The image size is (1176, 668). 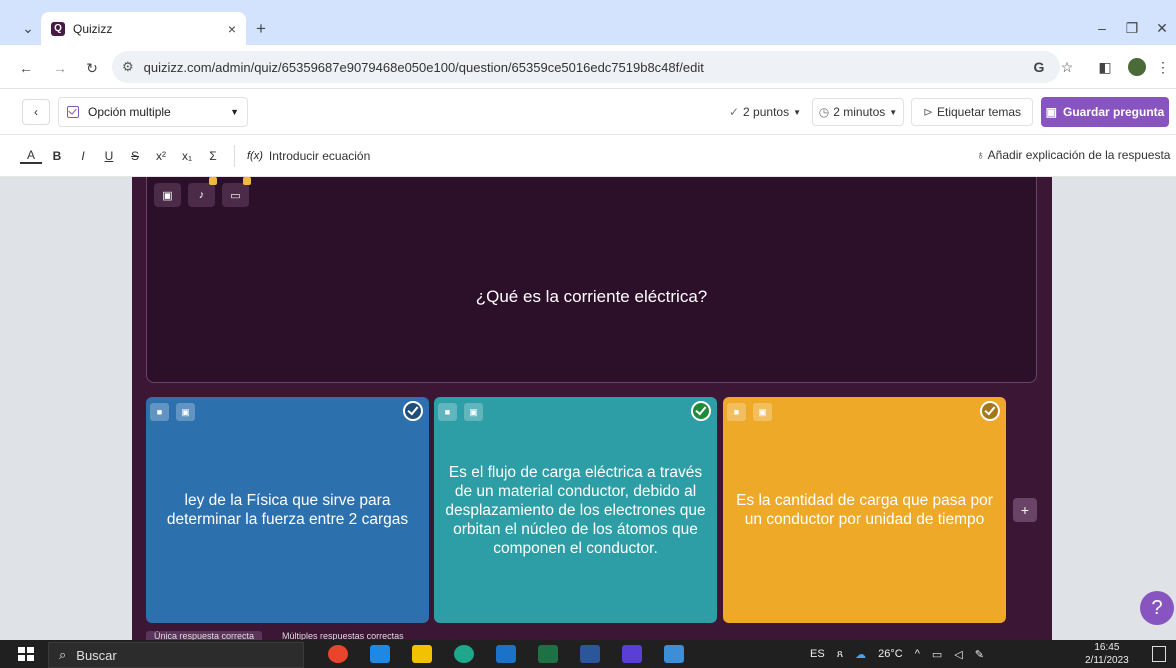 What do you see at coordinates (109, 156) in the screenshot?
I see `underline-button: U` at bounding box center [109, 156].